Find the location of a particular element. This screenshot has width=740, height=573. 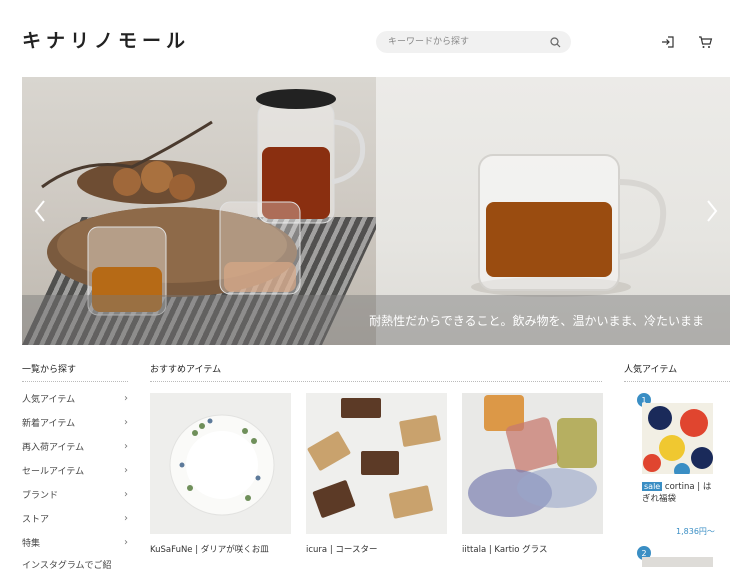

category-label: 新着アイテム is located at coordinates (49, 423).